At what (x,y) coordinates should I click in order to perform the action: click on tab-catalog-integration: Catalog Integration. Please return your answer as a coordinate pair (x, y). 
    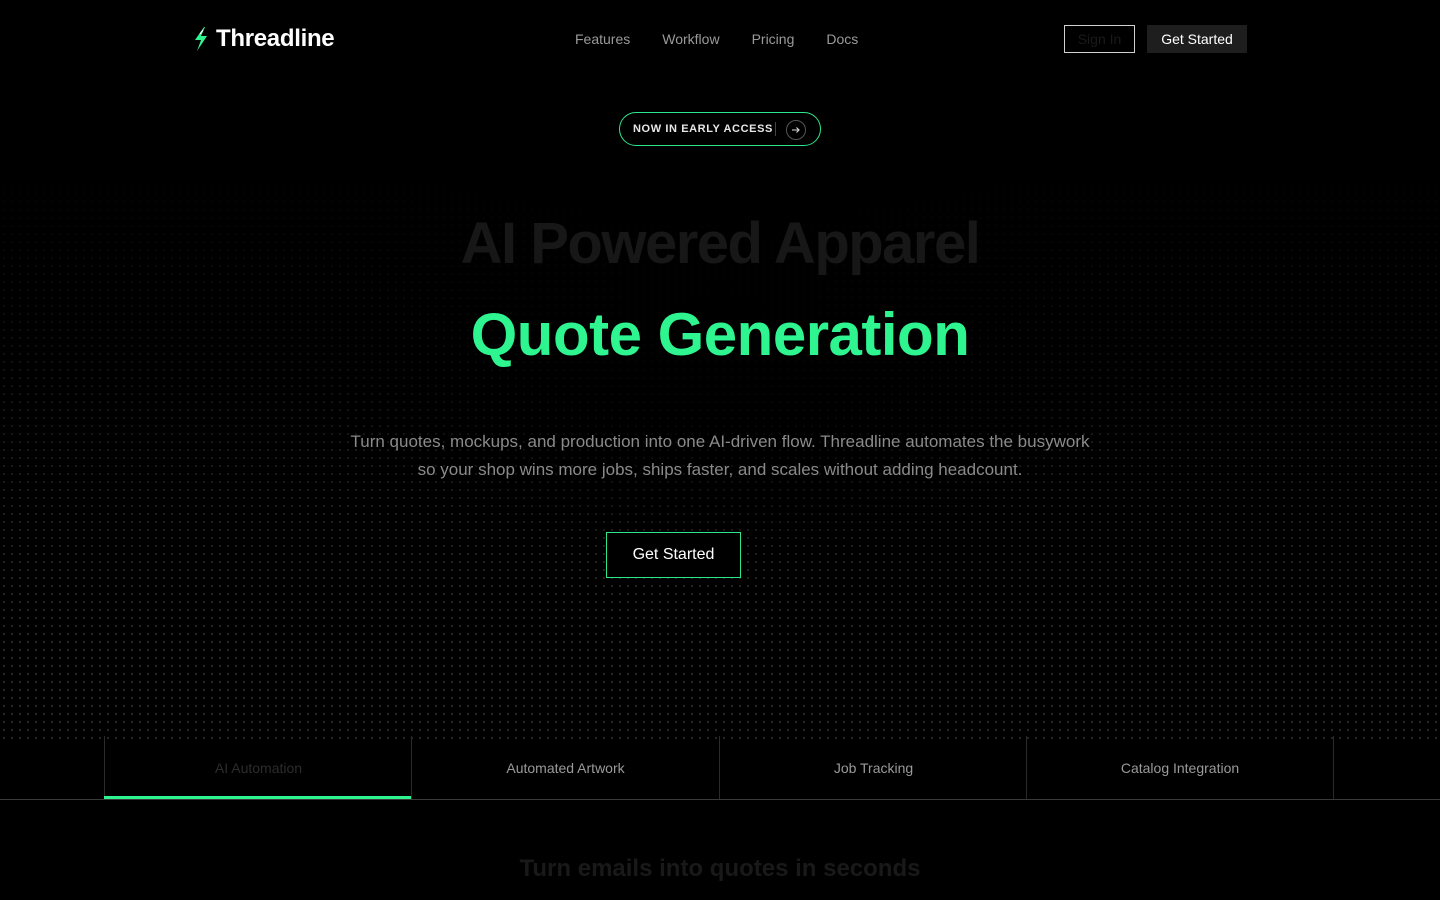
    Looking at the image, I should click on (1180, 767).